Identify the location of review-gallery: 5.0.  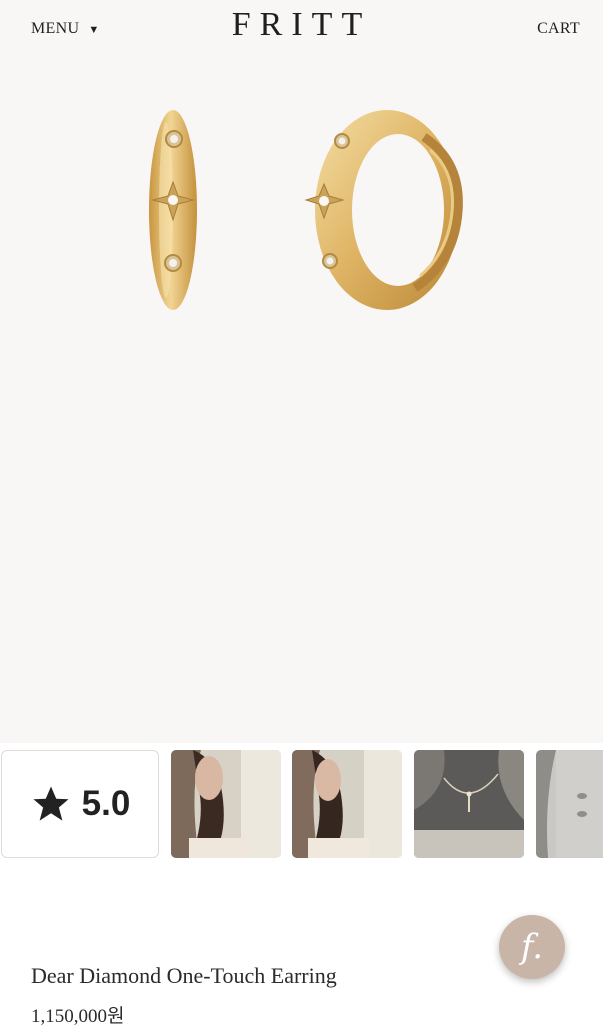
(301, 804).